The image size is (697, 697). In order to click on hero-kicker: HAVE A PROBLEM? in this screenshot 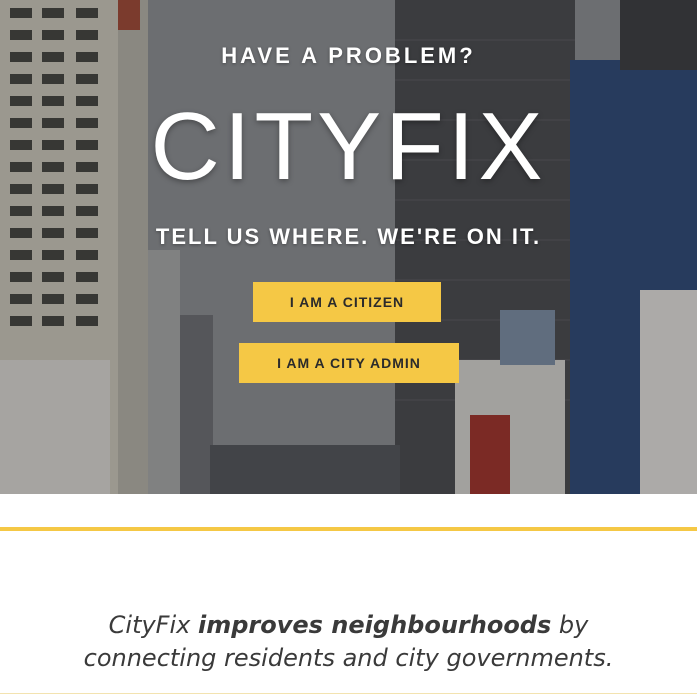, I will do `click(348, 55)`.